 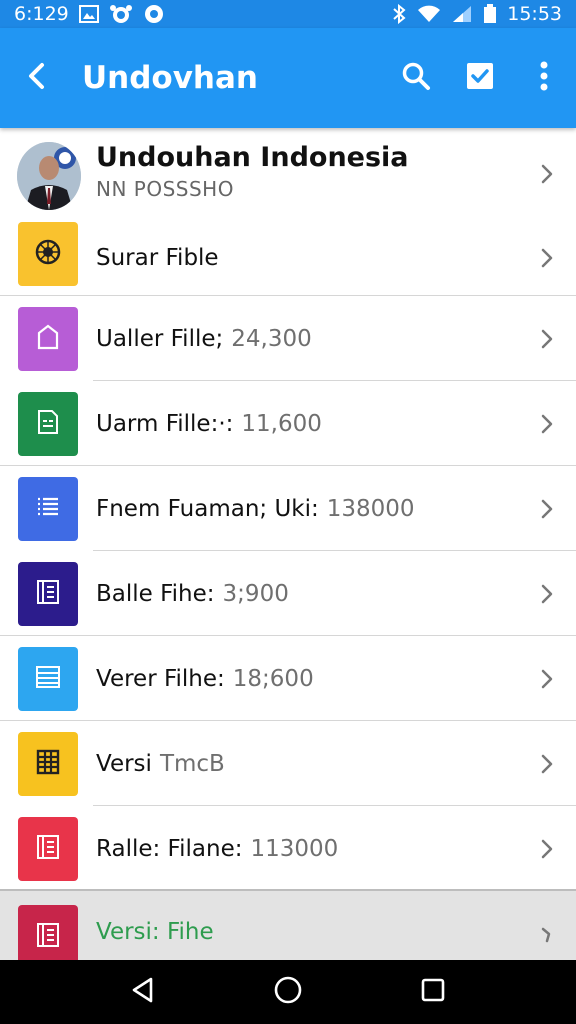 I want to click on list-item: Balle Fihe: 3;900, so click(x=288, y=593).